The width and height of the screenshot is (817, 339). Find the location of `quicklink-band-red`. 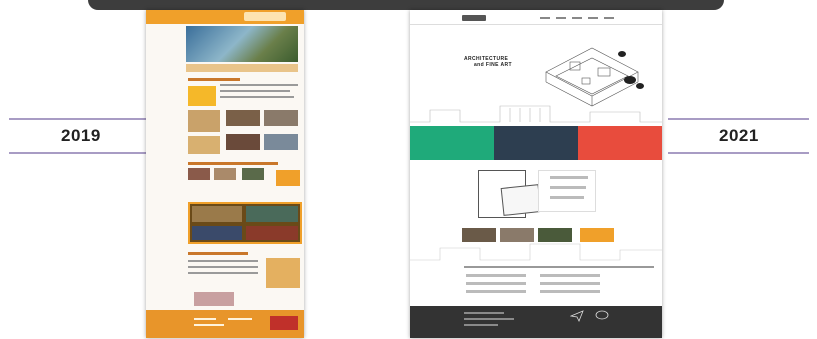

quicklink-band-red is located at coordinates (620, 143).